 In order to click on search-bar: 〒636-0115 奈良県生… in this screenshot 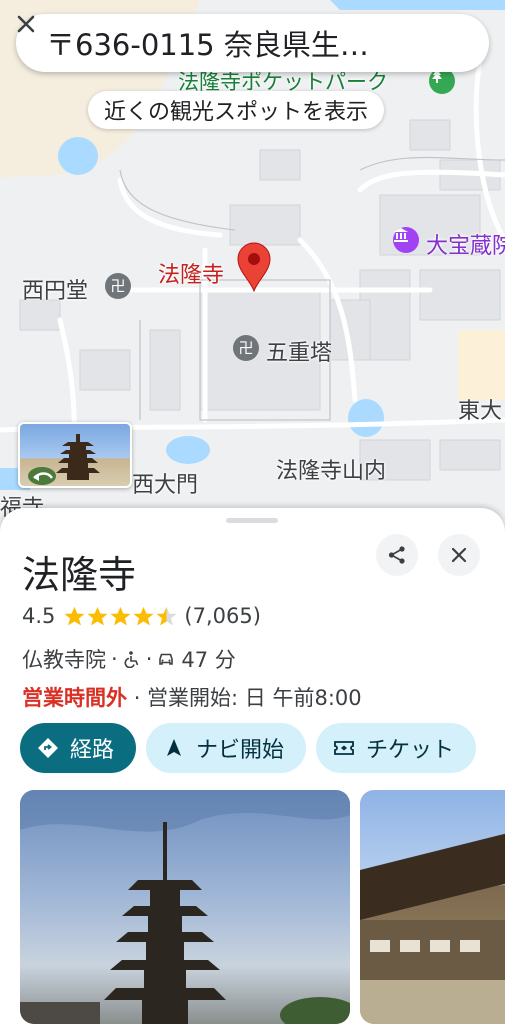, I will do `click(252, 43)`.